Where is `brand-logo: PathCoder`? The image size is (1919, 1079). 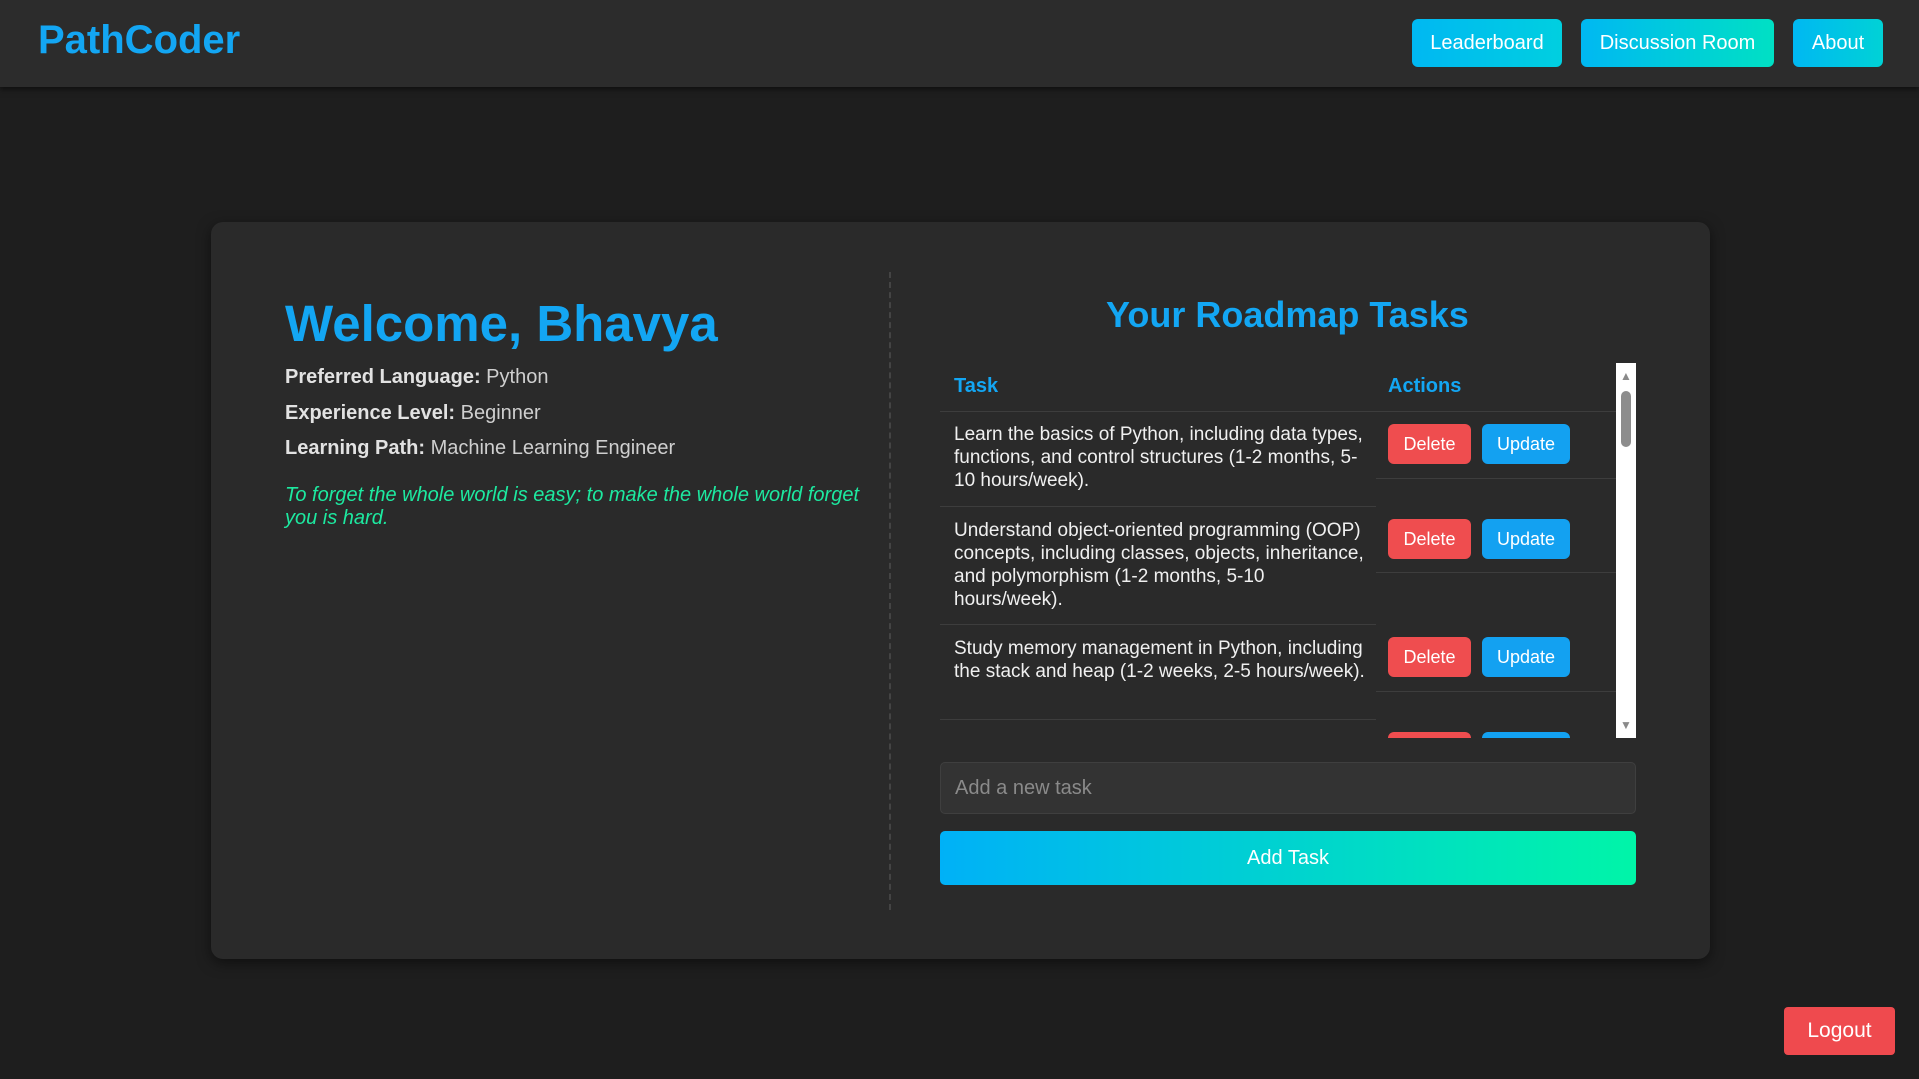
brand-logo: PathCoder is located at coordinates (139, 40).